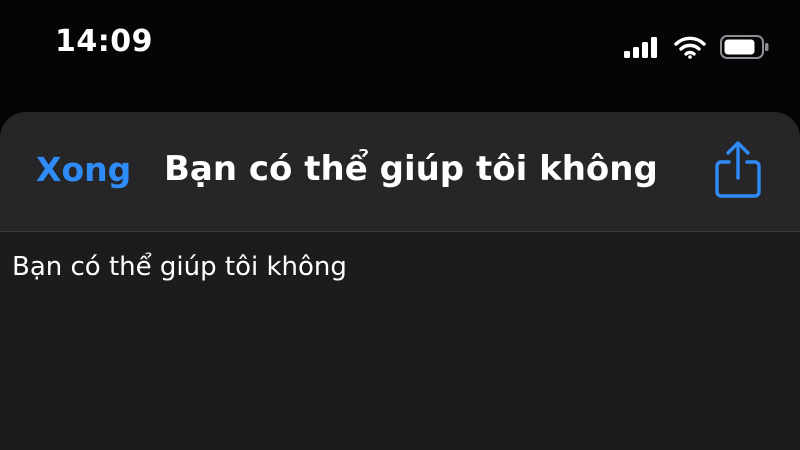 This screenshot has width=800, height=450. I want to click on translation-text: Bạn có thể giúp tôi không, so click(179, 267).